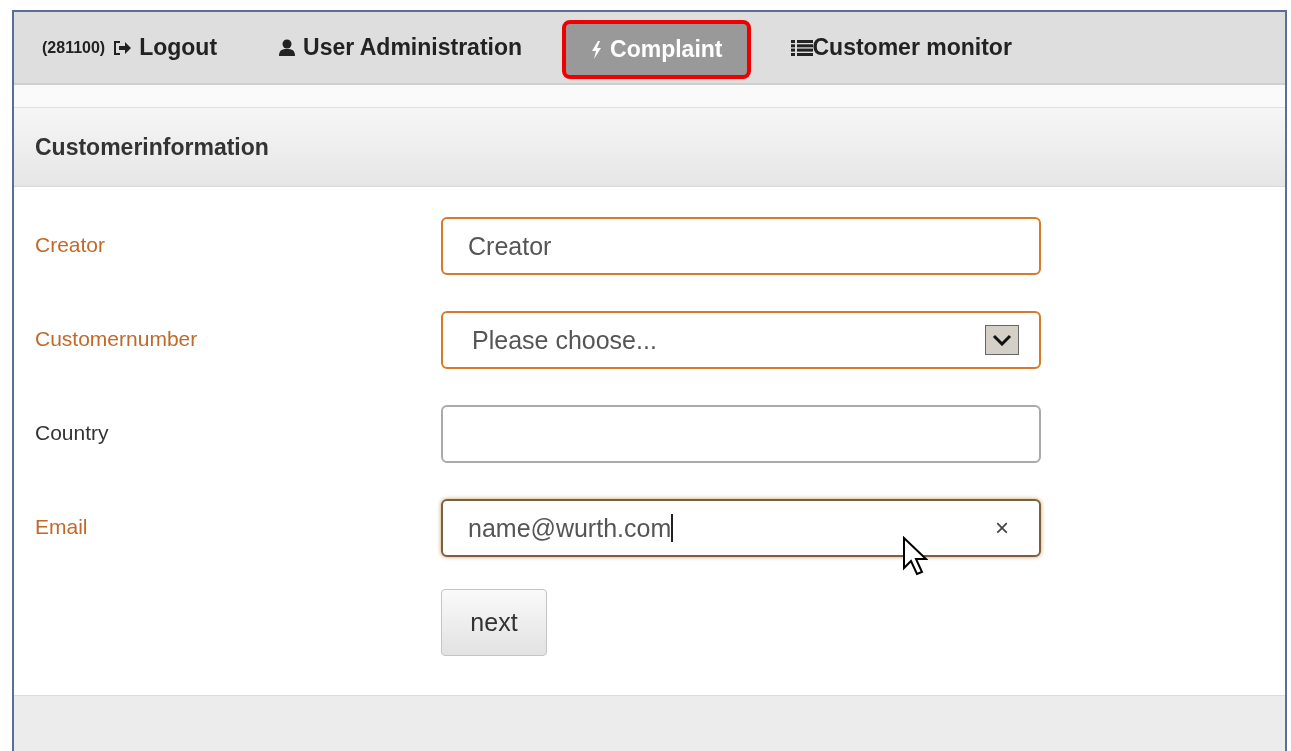  What do you see at coordinates (741, 246) in the screenshot?
I see `input-field: Creator` at bounding box center [741, 246].